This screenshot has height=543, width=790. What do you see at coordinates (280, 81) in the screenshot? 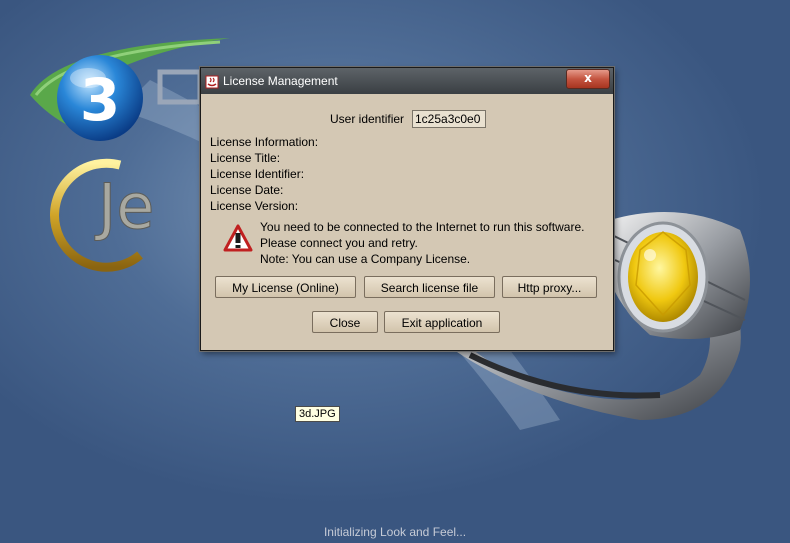
I see `dialog-title: License Management` at bounding box center [280, 81].